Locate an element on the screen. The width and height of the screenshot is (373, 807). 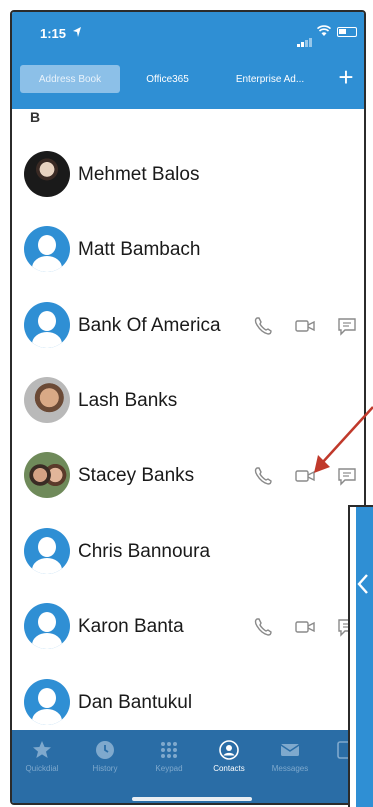
keypad-icon is located at coordinates (169, 750).